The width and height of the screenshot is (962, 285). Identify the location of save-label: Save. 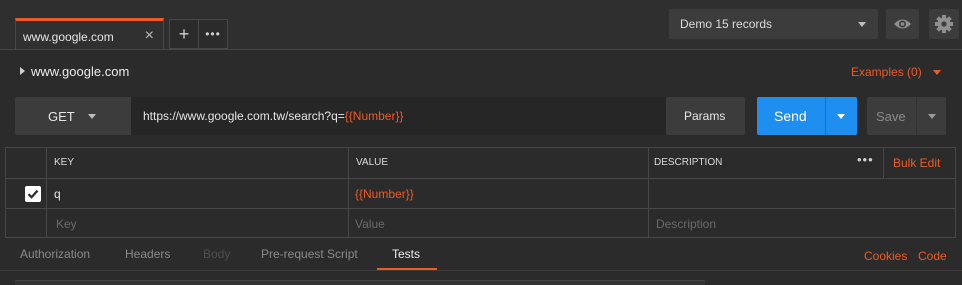
(891, 116).